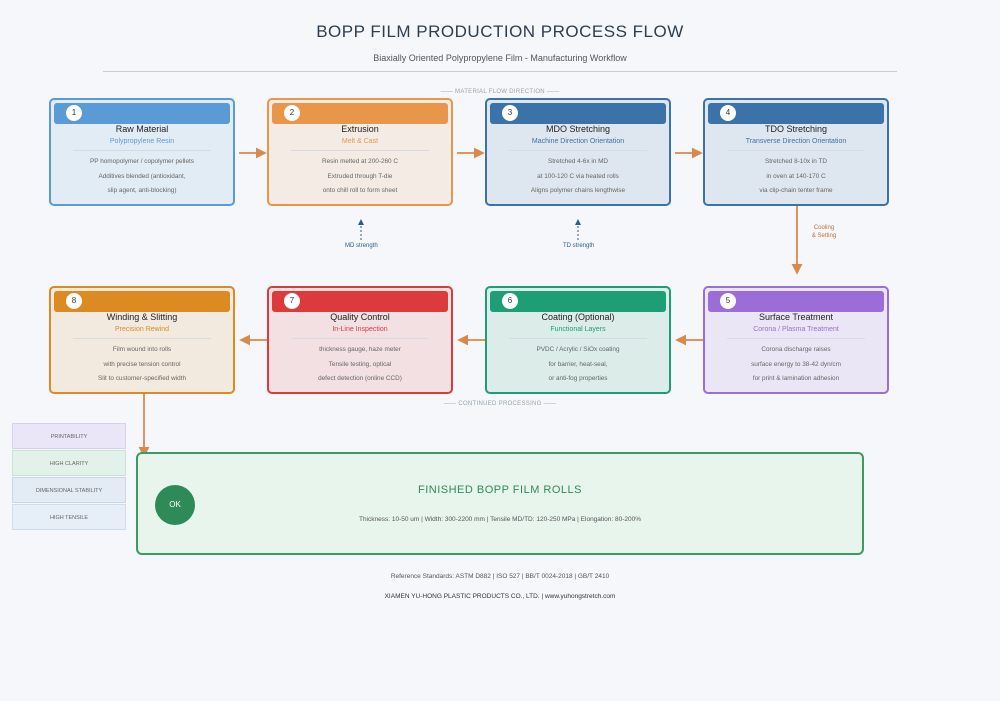  I want to click on step-desc-line: Aligns polymer chains lengthwise, so click(578, 190).